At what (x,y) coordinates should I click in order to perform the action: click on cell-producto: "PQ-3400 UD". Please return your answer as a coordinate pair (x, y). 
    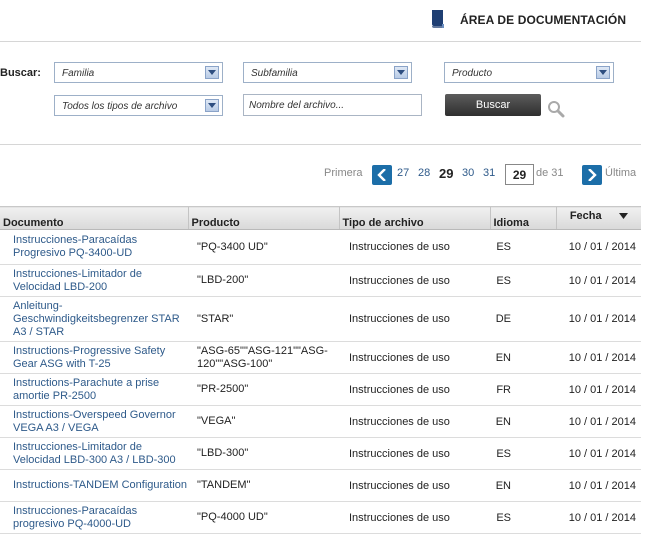
    Looking at the image, I should click on (263, 247).